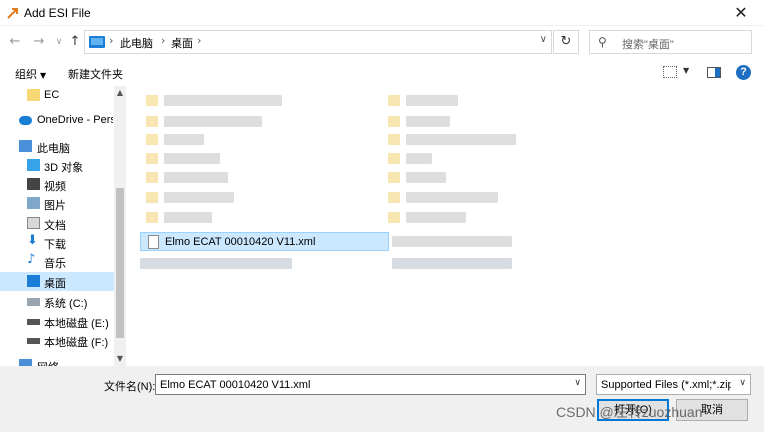 Image resolution: width=764 pixels, height=432 pixels. I want to click on sidebar-item-drive-e: 本地磁盘 (E:), so click(57, 321).